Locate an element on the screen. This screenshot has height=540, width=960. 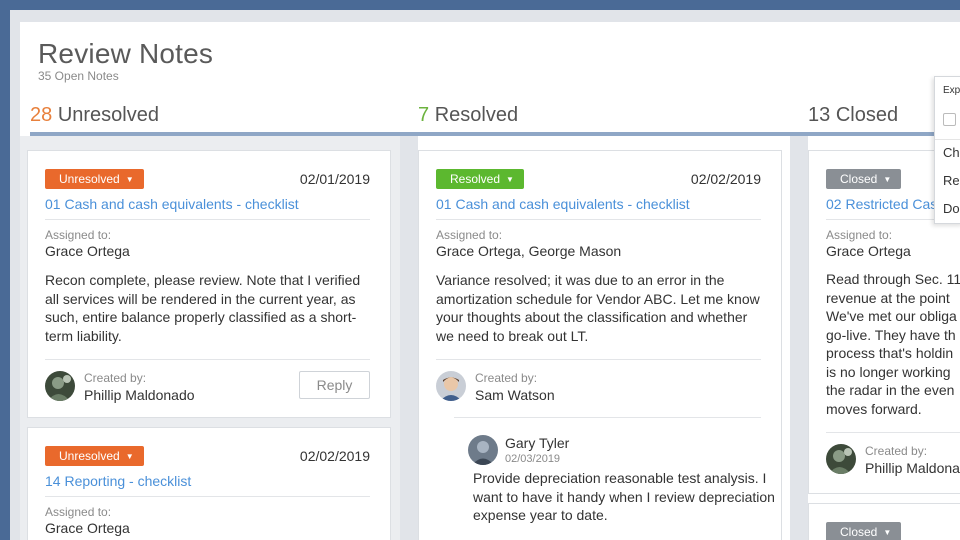
assignee-name: Grace Ortega, George Mason is located at coordinates (529, 251).